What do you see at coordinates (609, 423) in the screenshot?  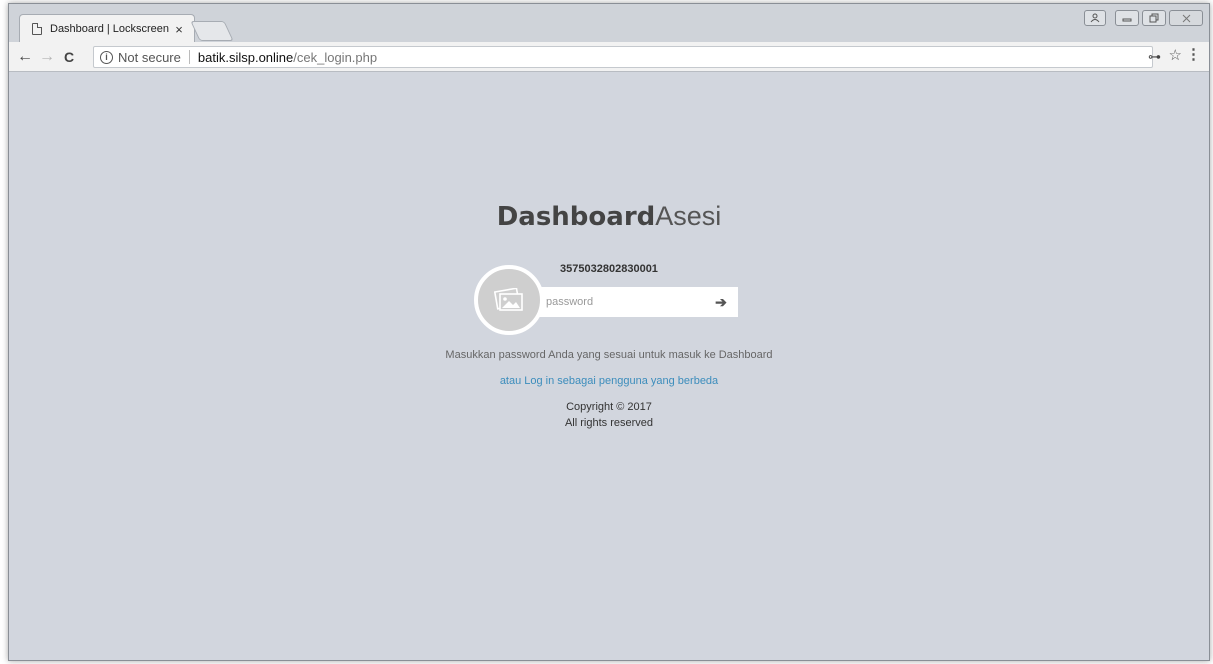 I see `rights-line: All rights reserved` at bounding box center [609, 423].